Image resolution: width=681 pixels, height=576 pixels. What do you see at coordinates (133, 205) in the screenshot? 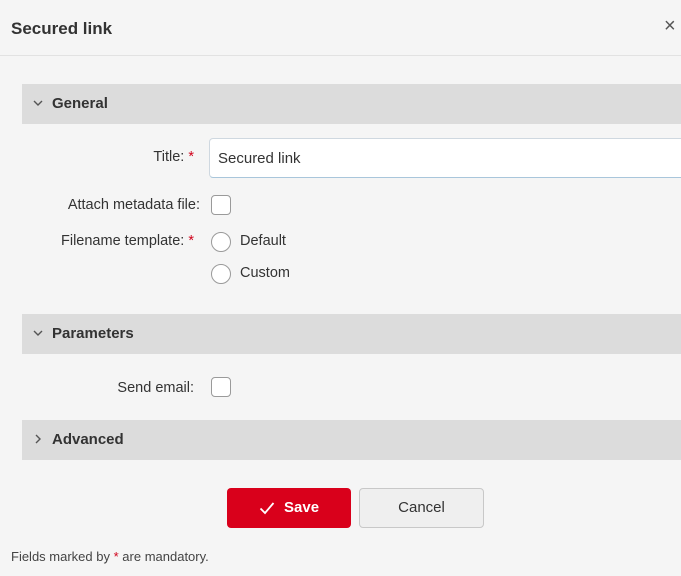
I see `attach-metadata-label: Attach metadata file:` at bounding box center [133, 205].